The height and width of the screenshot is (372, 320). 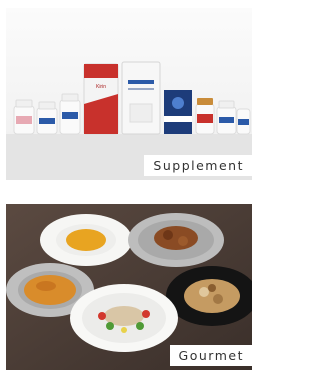 I want to click on soup-dish, so click(x=86, y=240).